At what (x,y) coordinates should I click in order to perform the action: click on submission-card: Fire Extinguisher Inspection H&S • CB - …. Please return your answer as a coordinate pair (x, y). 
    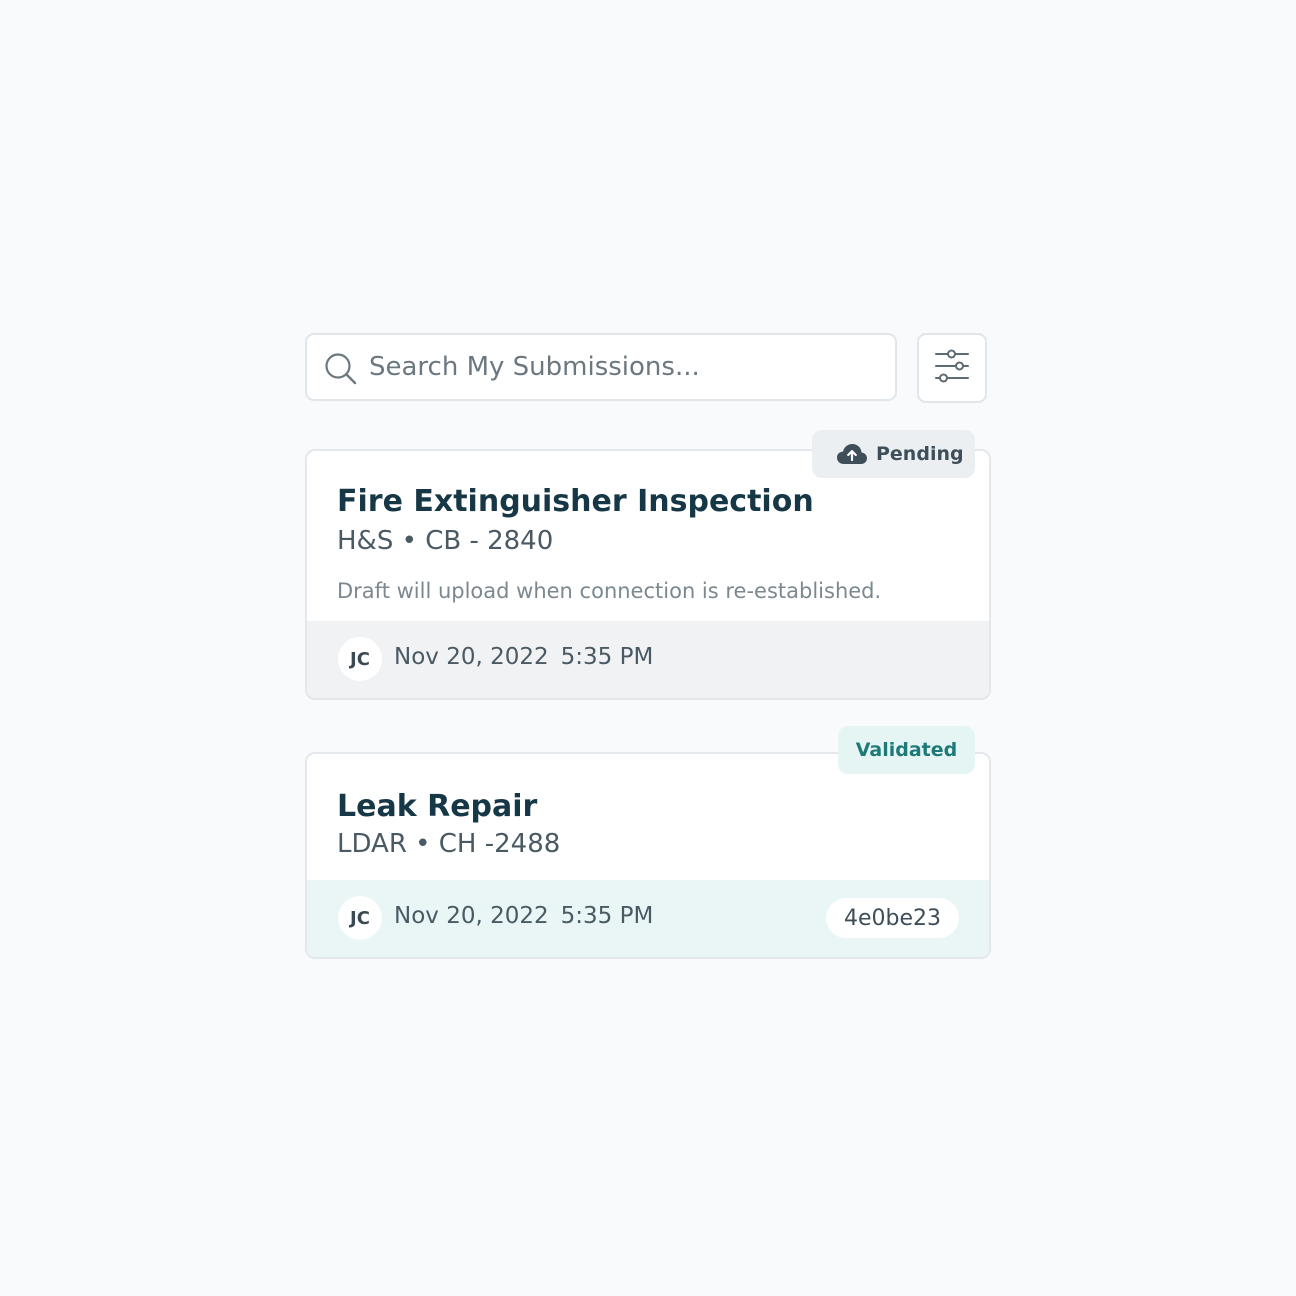
    Looking at the image, I should click on (648, 574).